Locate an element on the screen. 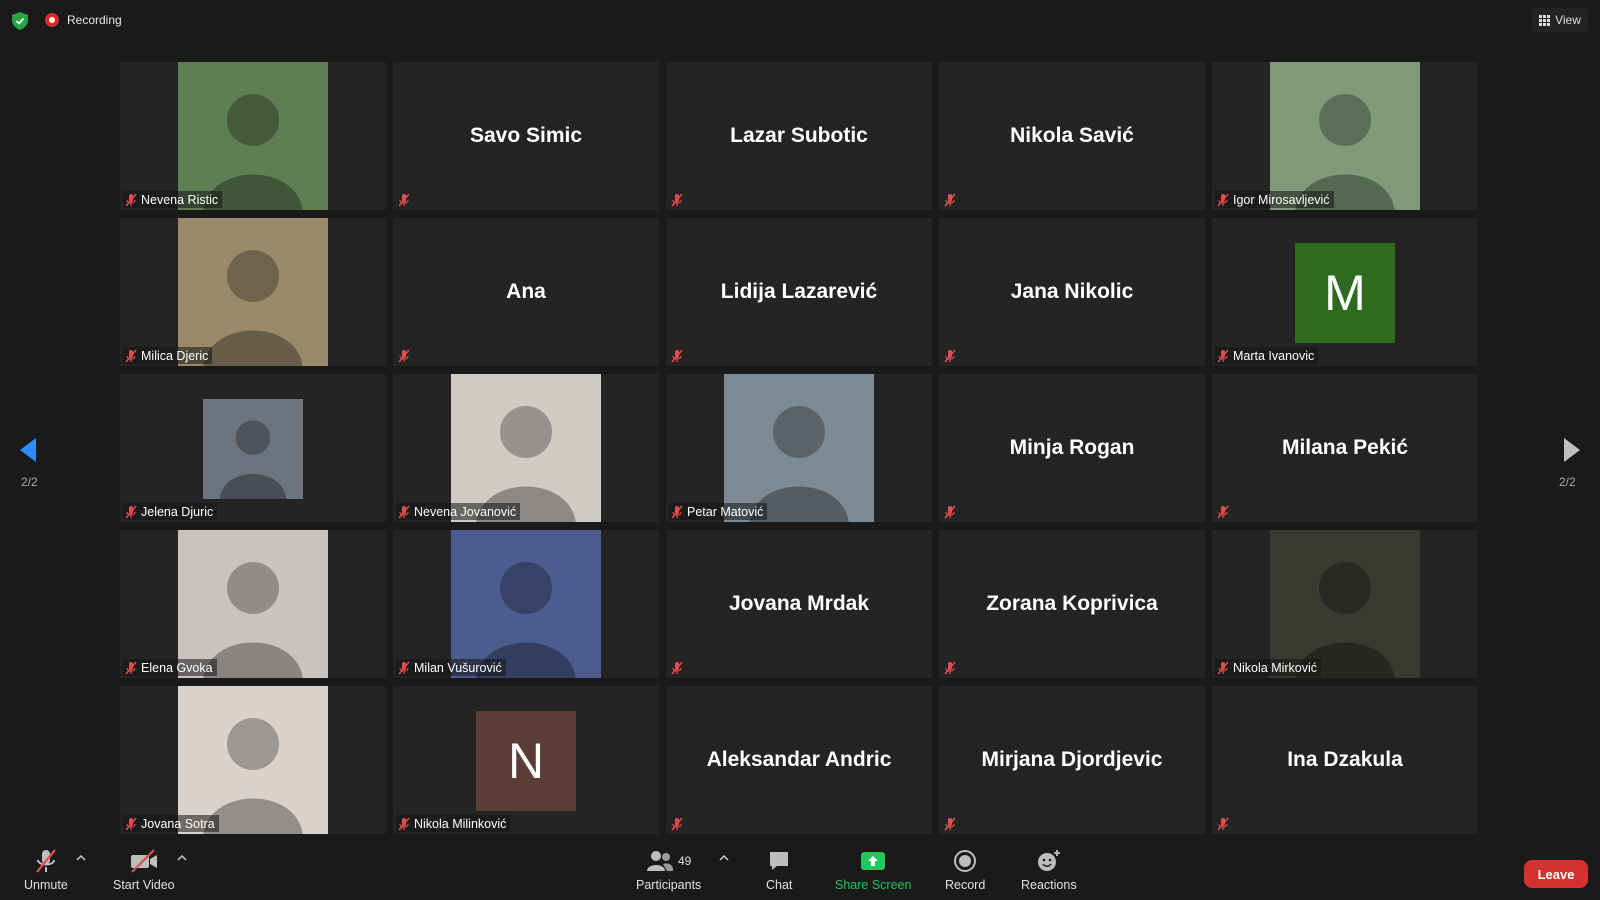 This screenshot has width=1600, height=900. participant-tile: Petar Matović is located at coordinates (799, 448).